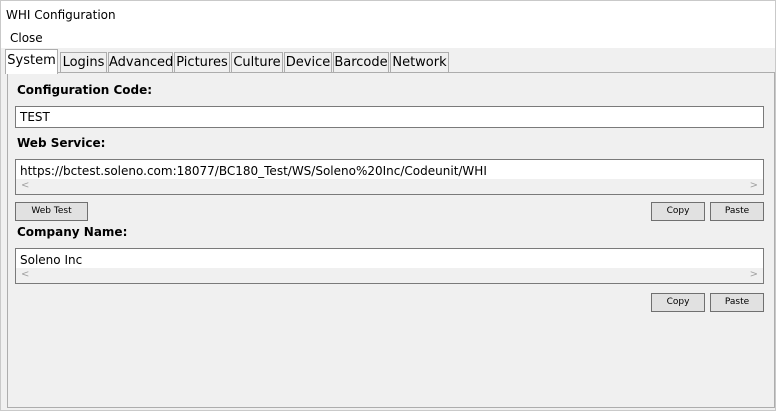 Image resolution: width=776 pixels, height=411 pixels. I want to click on web-service-paste-button: Paste, so click(737, 211).